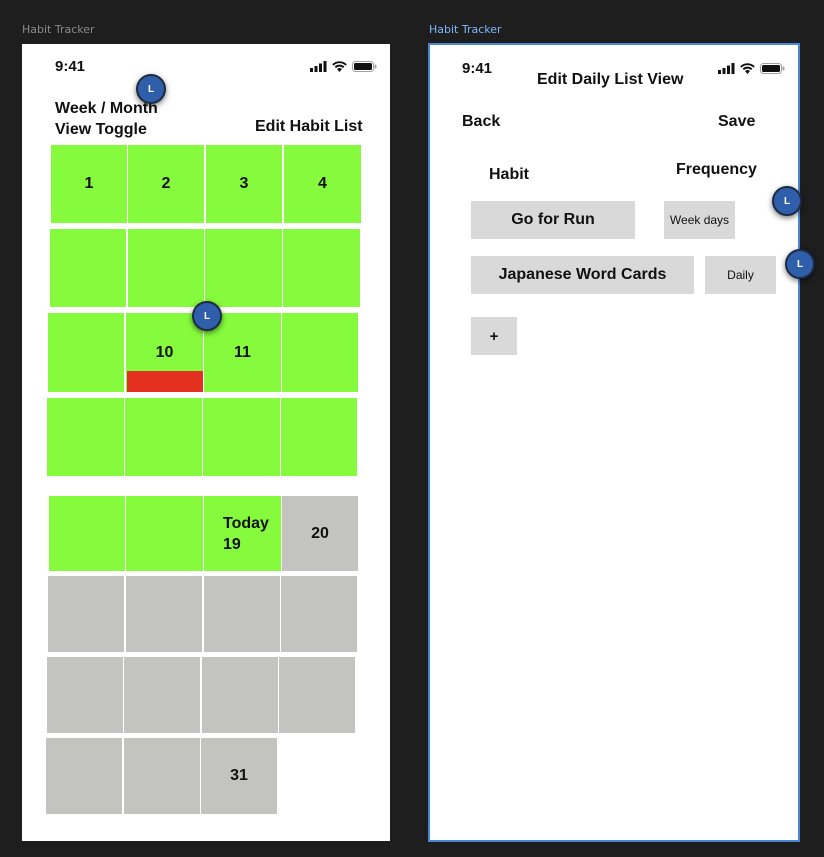 Image resolution: width=824 pixels, height=857 pixels. I want to click on add-habit-button: +, so click(494, 336).